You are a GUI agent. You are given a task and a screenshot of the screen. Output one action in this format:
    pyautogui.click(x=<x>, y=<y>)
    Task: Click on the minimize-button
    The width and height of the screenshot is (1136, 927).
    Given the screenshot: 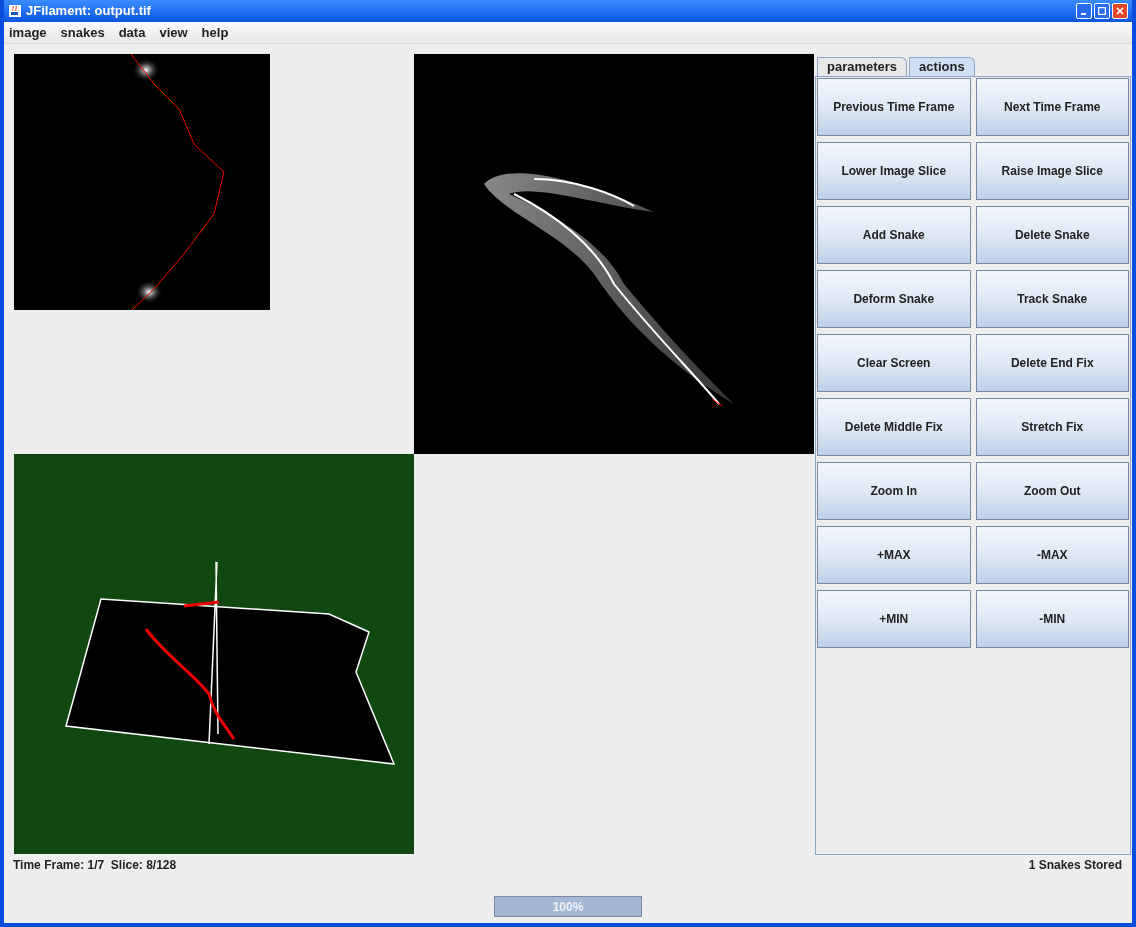 What is the action you would take?
    pyautogui.click(x=1084, y=11)
    